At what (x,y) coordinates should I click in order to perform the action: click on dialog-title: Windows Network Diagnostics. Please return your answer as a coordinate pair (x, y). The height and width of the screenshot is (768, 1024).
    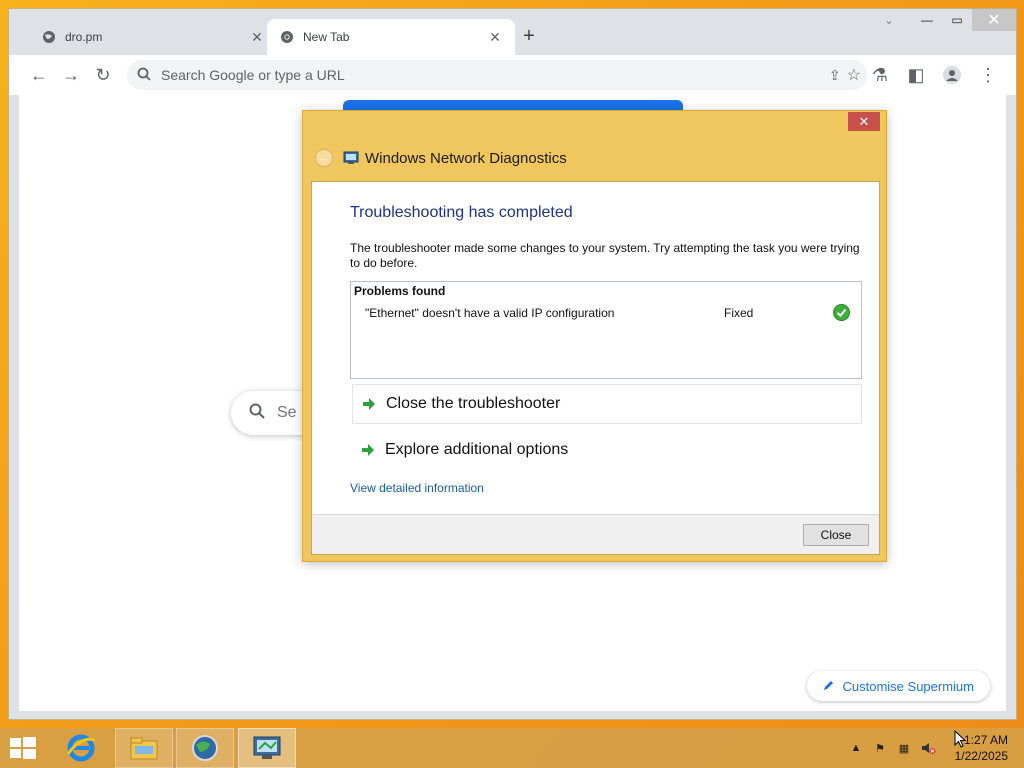
    Looking at the image, I should click on (466, 158).